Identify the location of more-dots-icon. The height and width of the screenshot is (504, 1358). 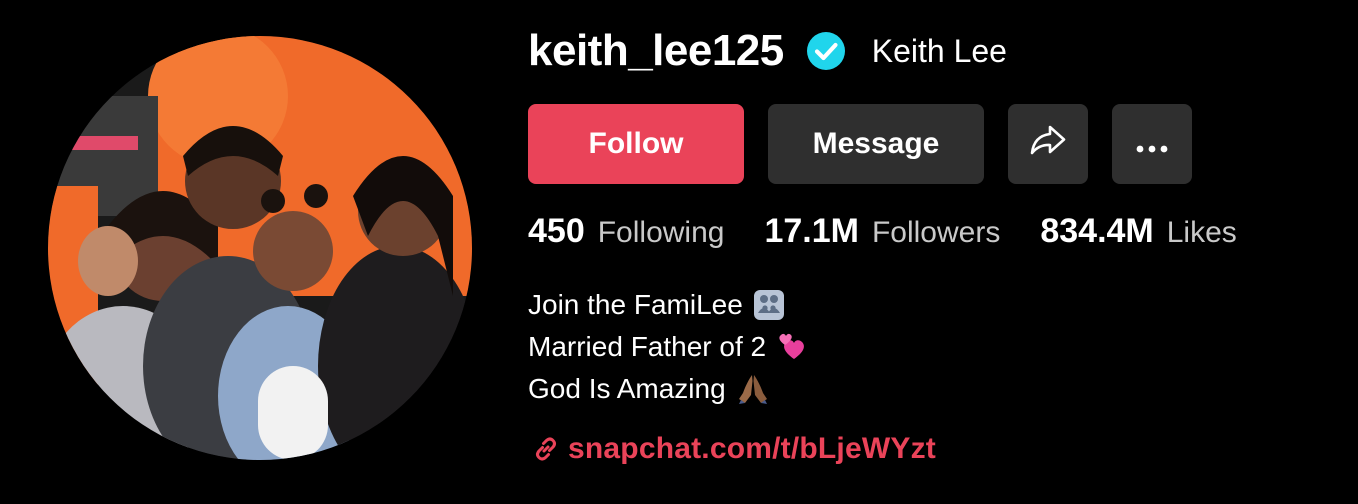
(1152, 144).